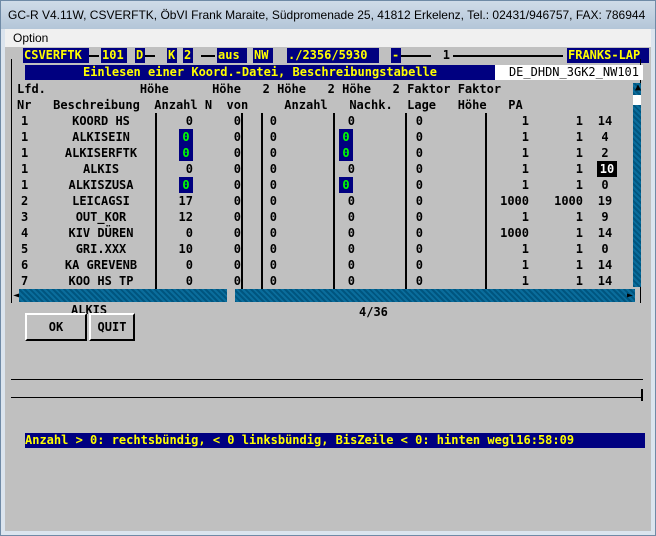 The height and width of the screenshot is (536, 656). What do you see at coordinates (561, 201) in the screenshot?
I see `cell-faktor-hoehe: 1000` at bounding box center [561, 201].